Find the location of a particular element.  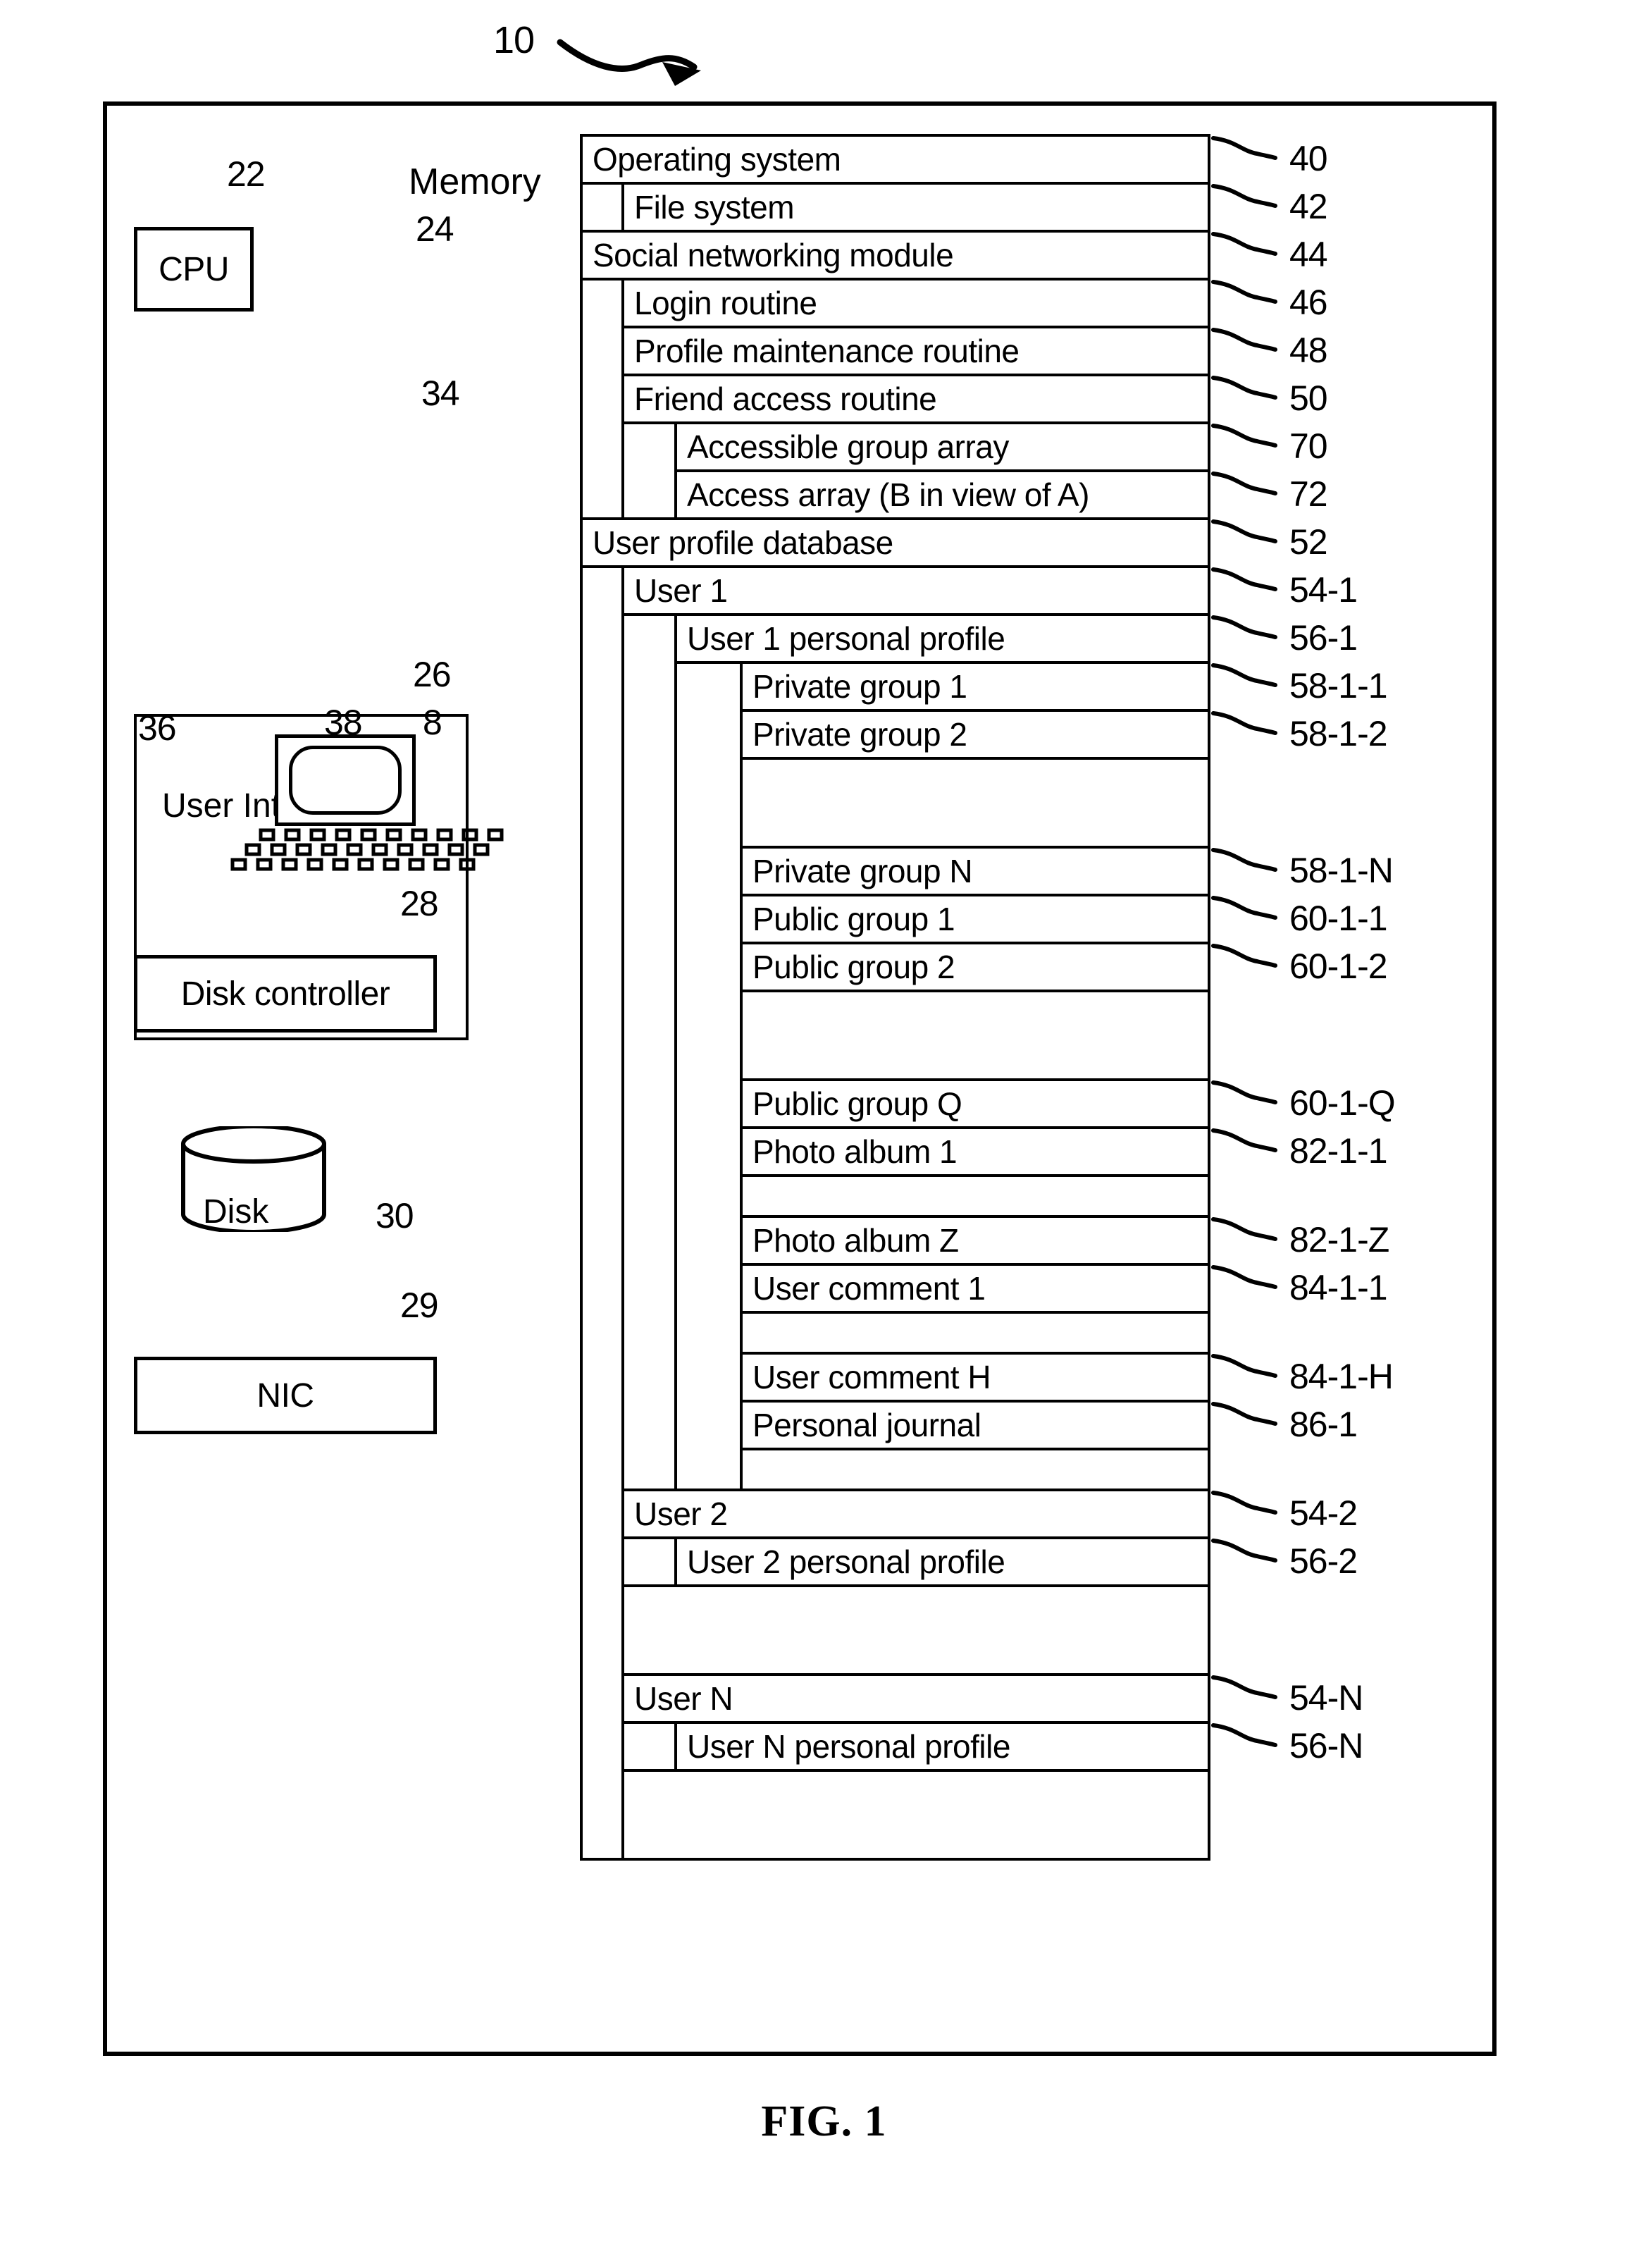

memory-row-label: Accessible group array is located at coordinates (848, 447).